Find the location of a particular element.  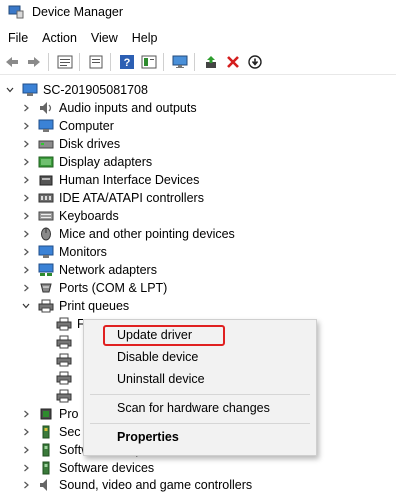

update-driver-icon is located at coordinates (211, 62).